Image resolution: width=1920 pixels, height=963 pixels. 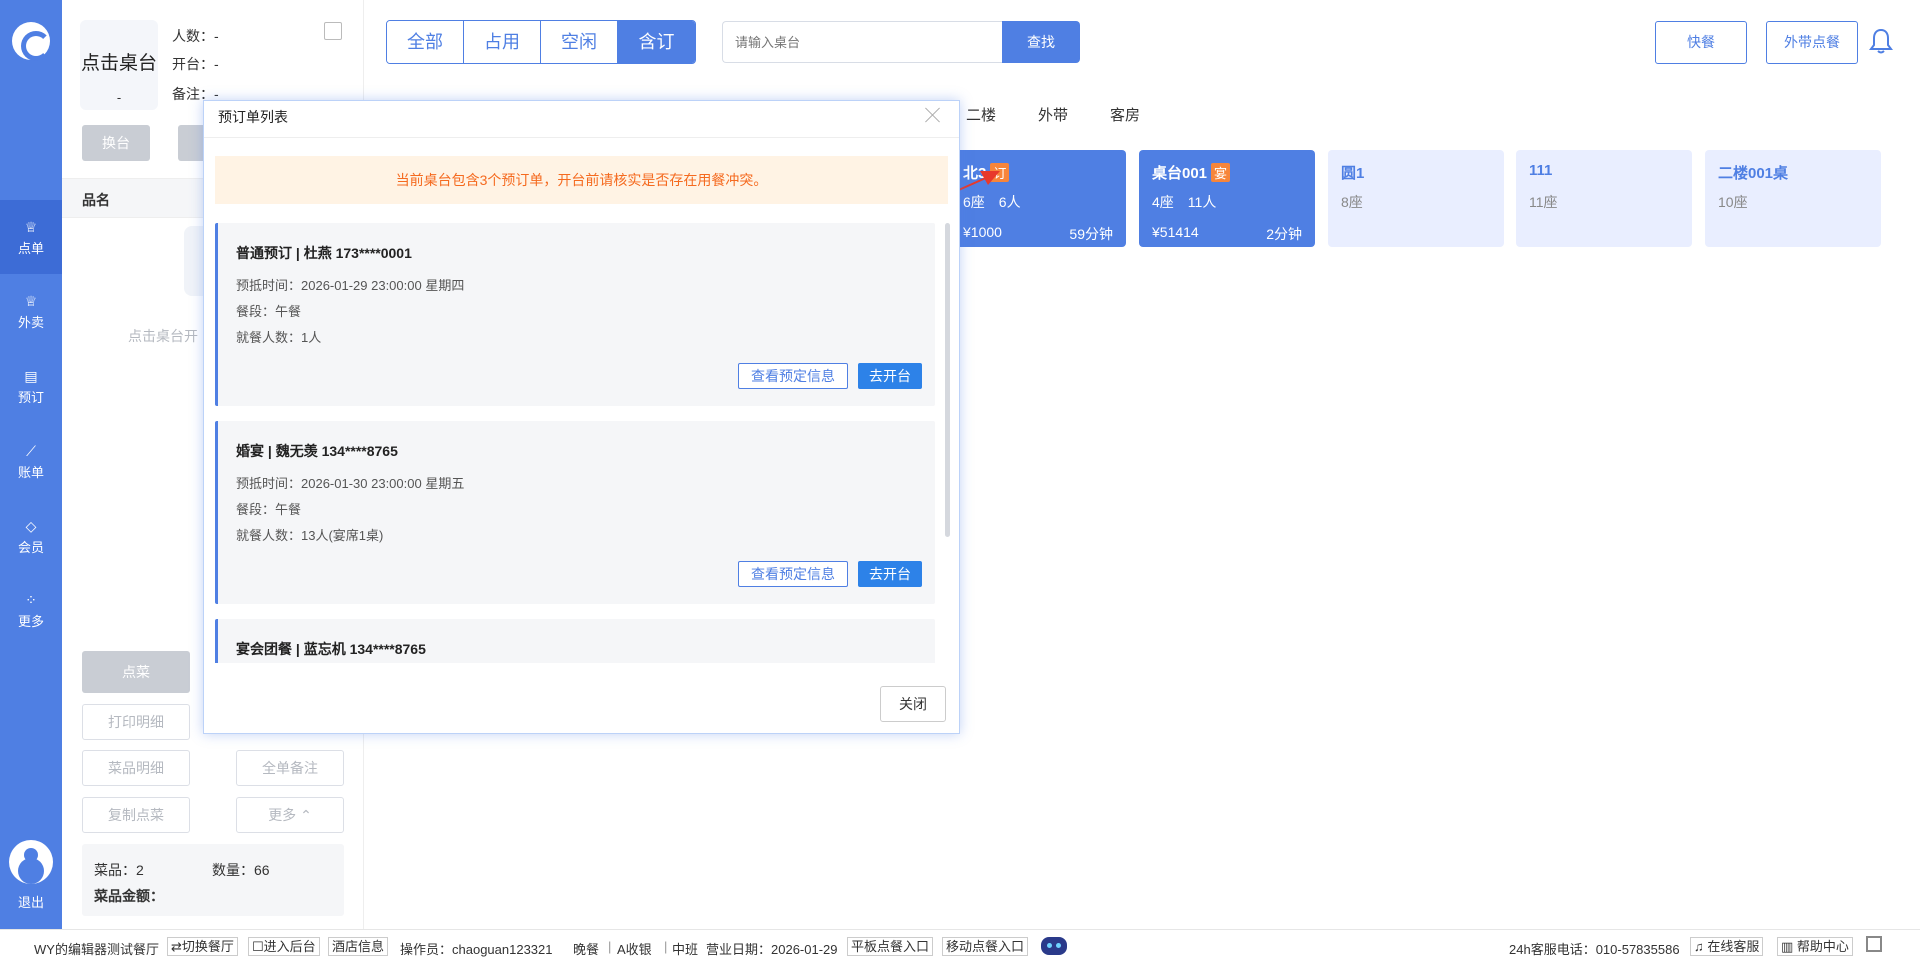 What do you see at coordinates (1727, 946) in the screenshot?
I see `online-service-button: ♫ 在线客服` at bounding box center [1727, 946].